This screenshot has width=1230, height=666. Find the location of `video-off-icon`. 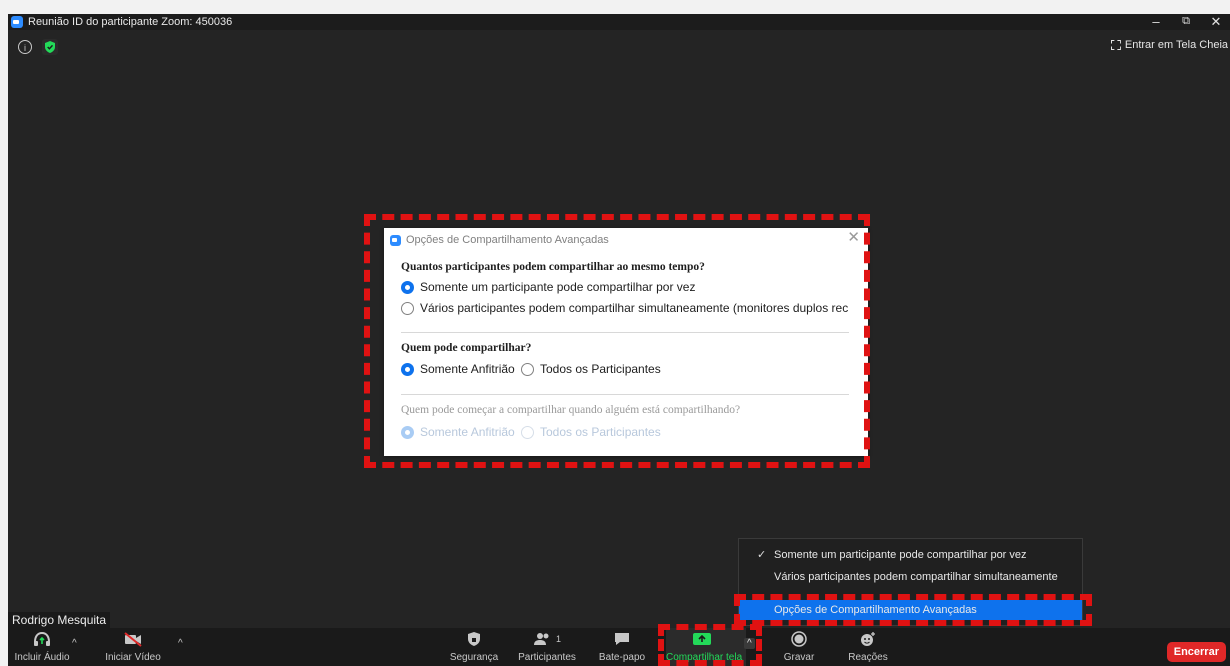

video-off-icon is located at coordinates (133, 639).